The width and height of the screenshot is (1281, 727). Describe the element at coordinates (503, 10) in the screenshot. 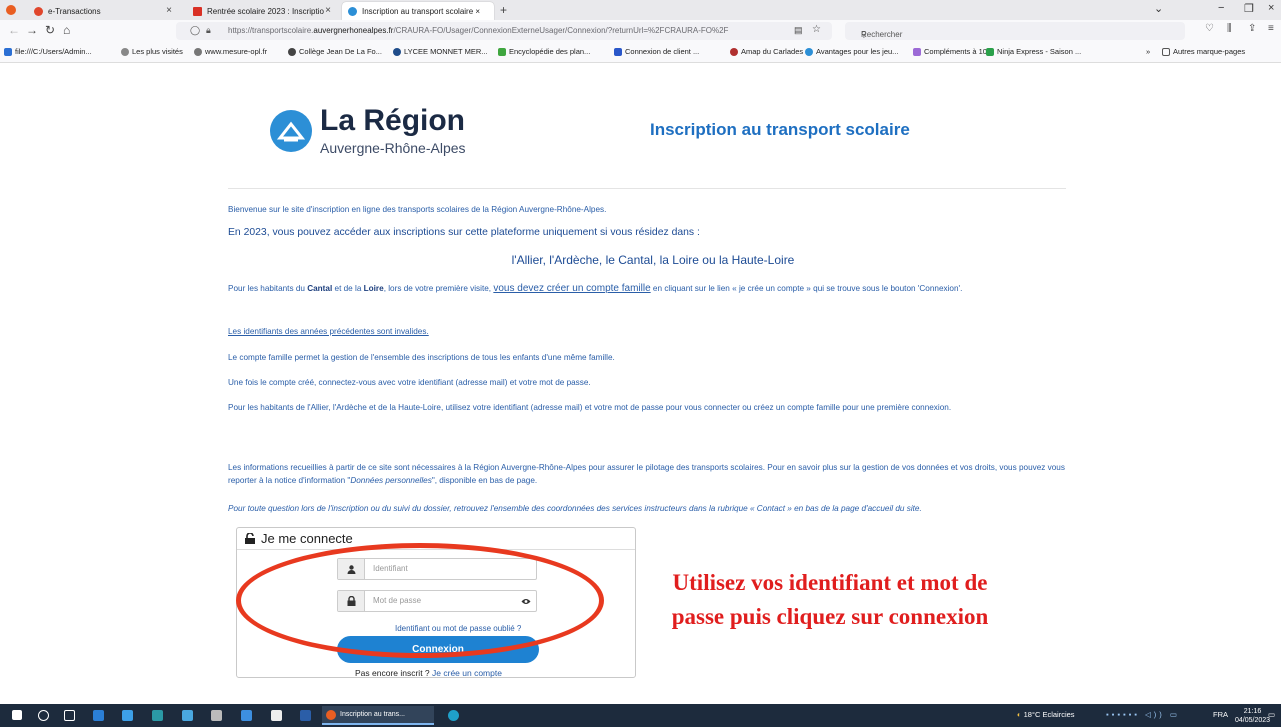

I see `new-tab-button: +` at that location.